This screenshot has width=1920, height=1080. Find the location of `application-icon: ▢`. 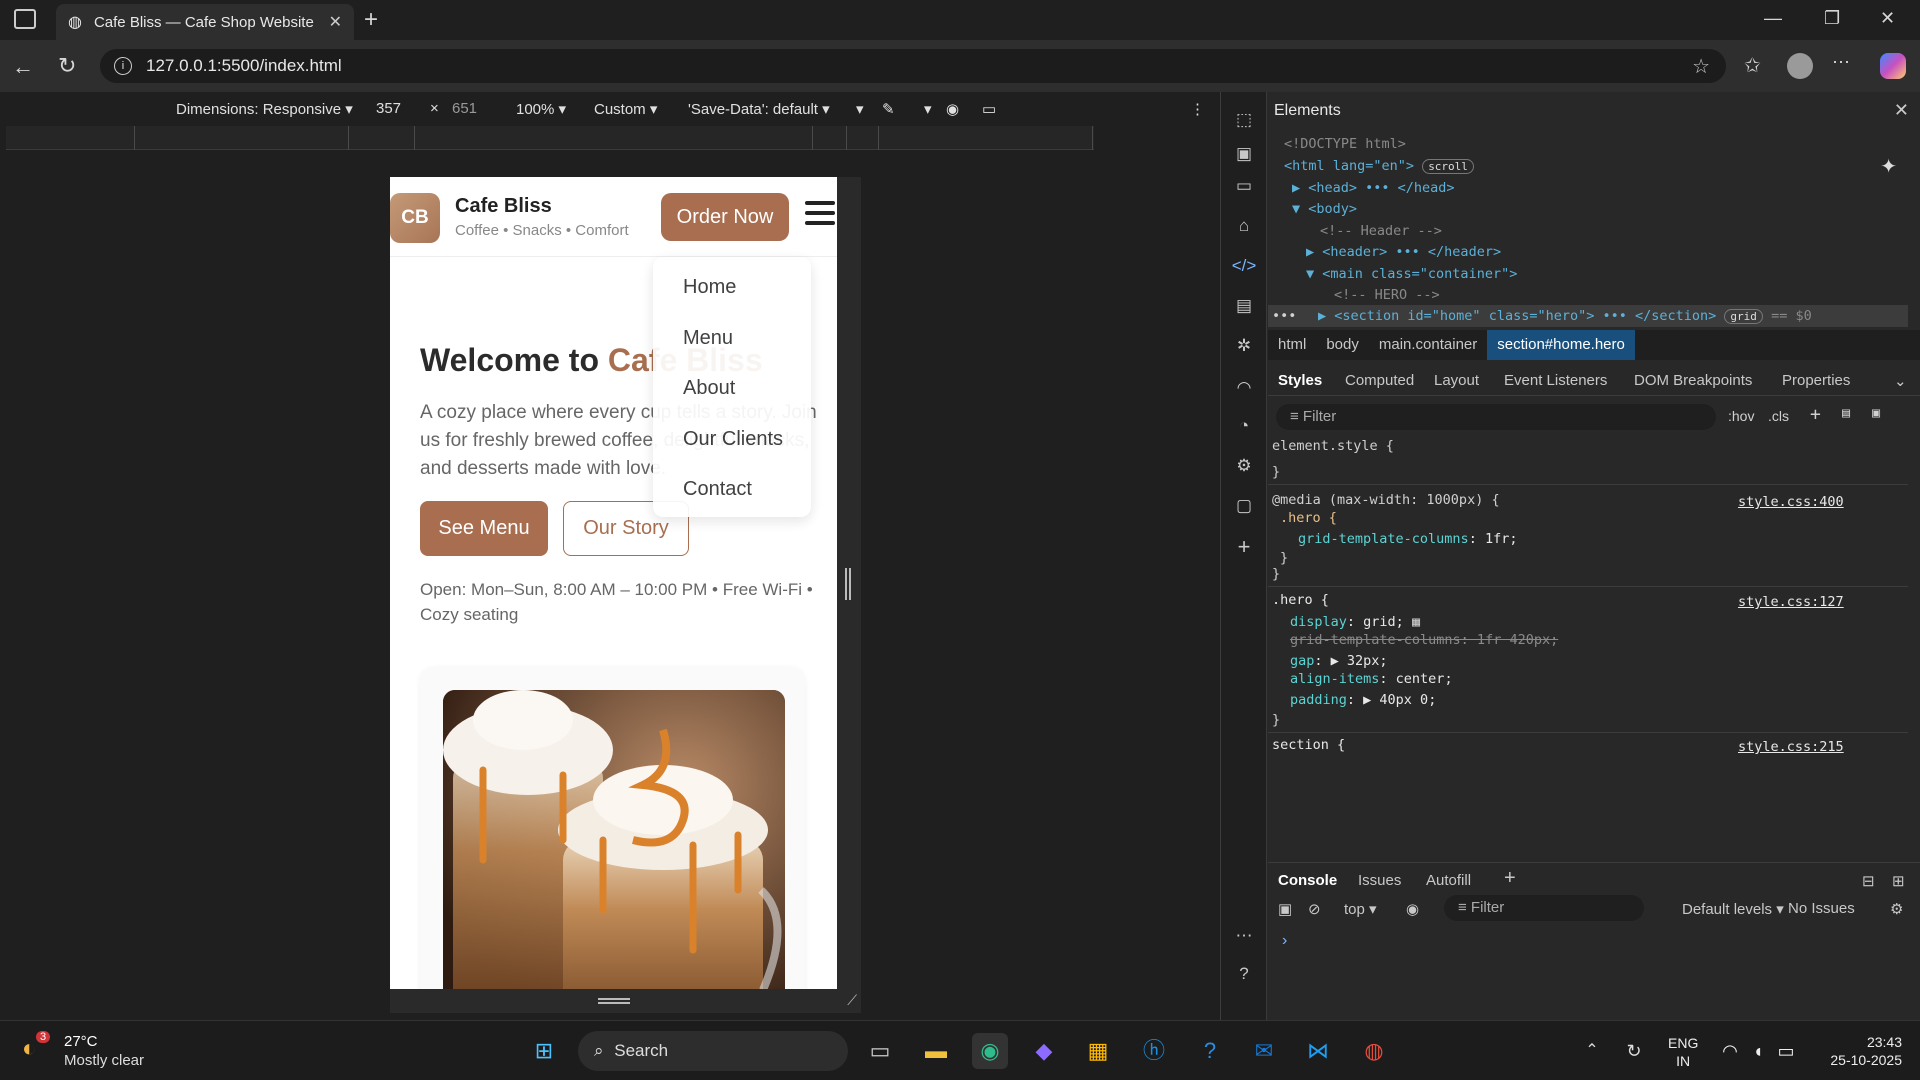

application-icon: ▢ is located at coordinates (1244, 506).